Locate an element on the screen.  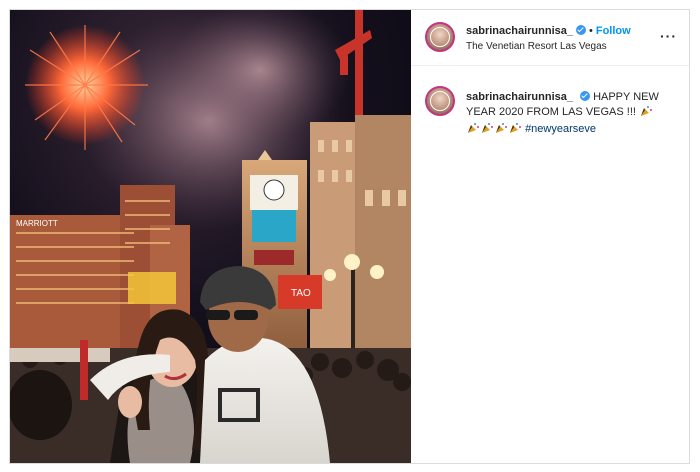
avatar is located at coordinates (440, 37).